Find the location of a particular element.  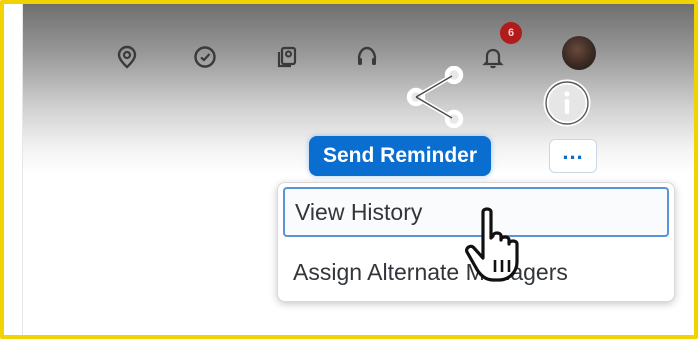

bell-icon is located at coordinates (493, 57).